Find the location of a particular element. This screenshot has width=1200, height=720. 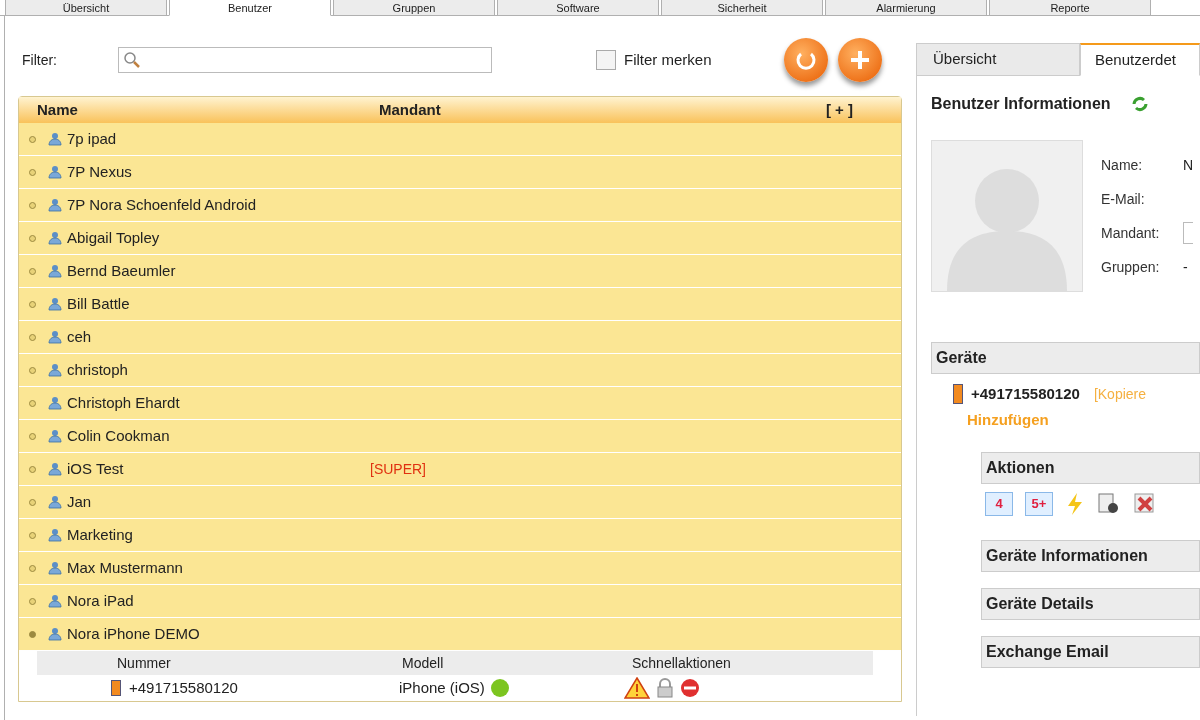

mandant-field is located at coordinates (1188, 233).